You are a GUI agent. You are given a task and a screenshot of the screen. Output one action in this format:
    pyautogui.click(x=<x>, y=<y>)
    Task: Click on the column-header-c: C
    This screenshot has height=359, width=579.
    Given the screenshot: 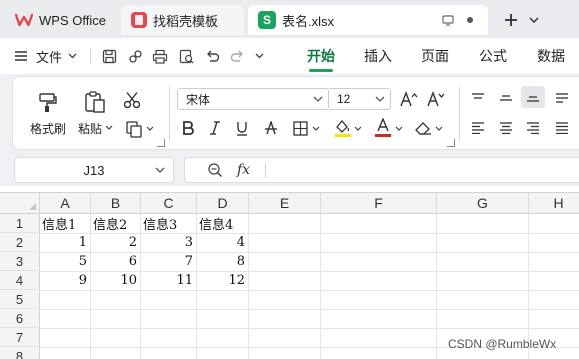 What is the action you would take?
    pyautogui.click(x=169, y=203)
    